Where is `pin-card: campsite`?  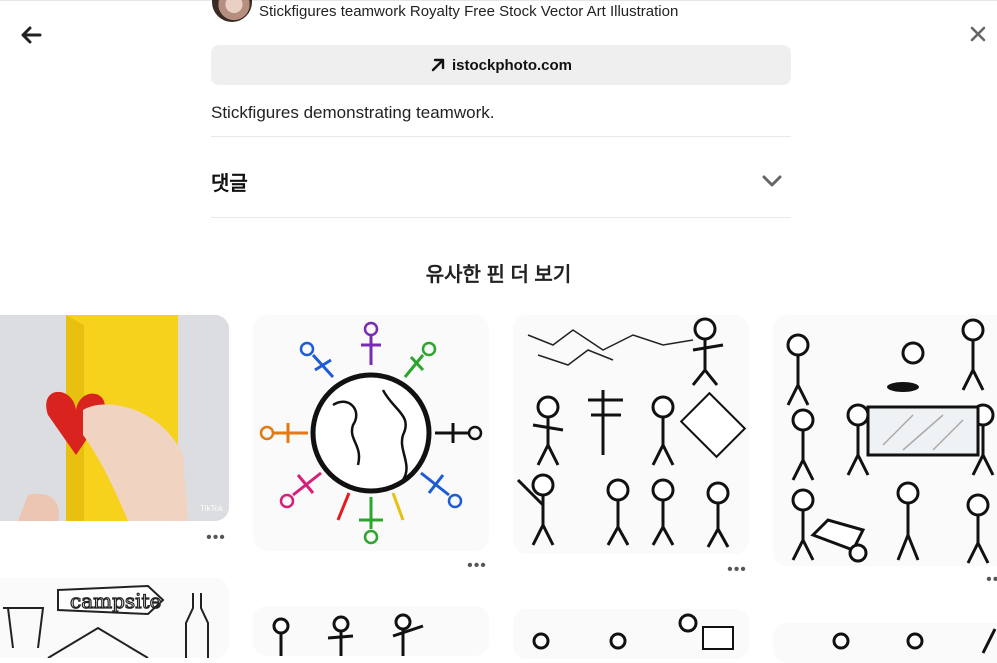
pin-card: campsite is located at coordinates (114, 618).